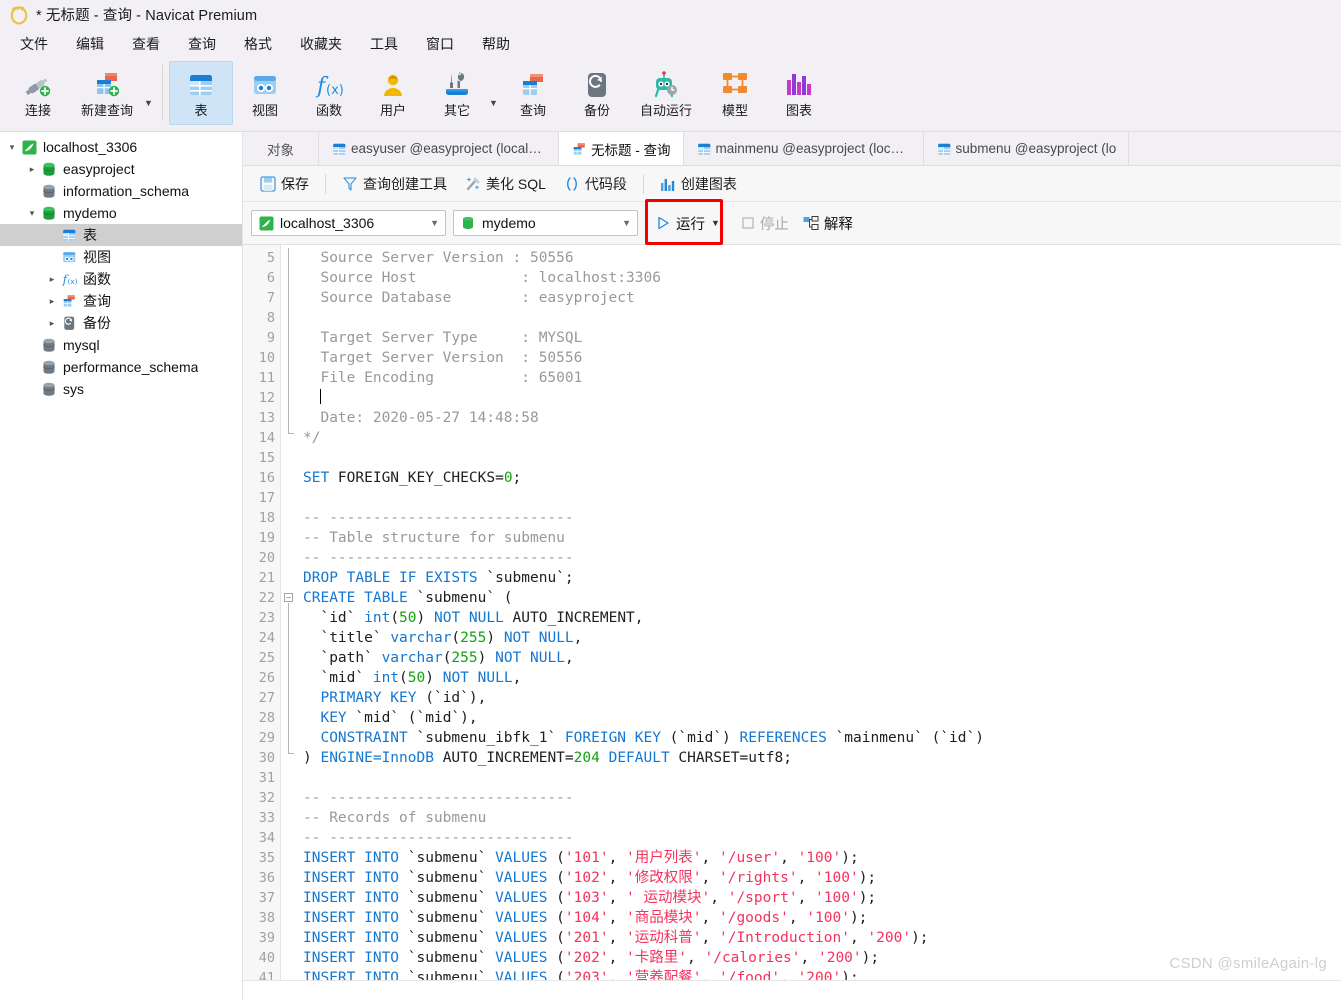 Image resolution: width=1341 pixels, height=999 pixels. Describe the element at coordinates (288, 612) in the screenshot. I see `code-fold-column: –` at that location.